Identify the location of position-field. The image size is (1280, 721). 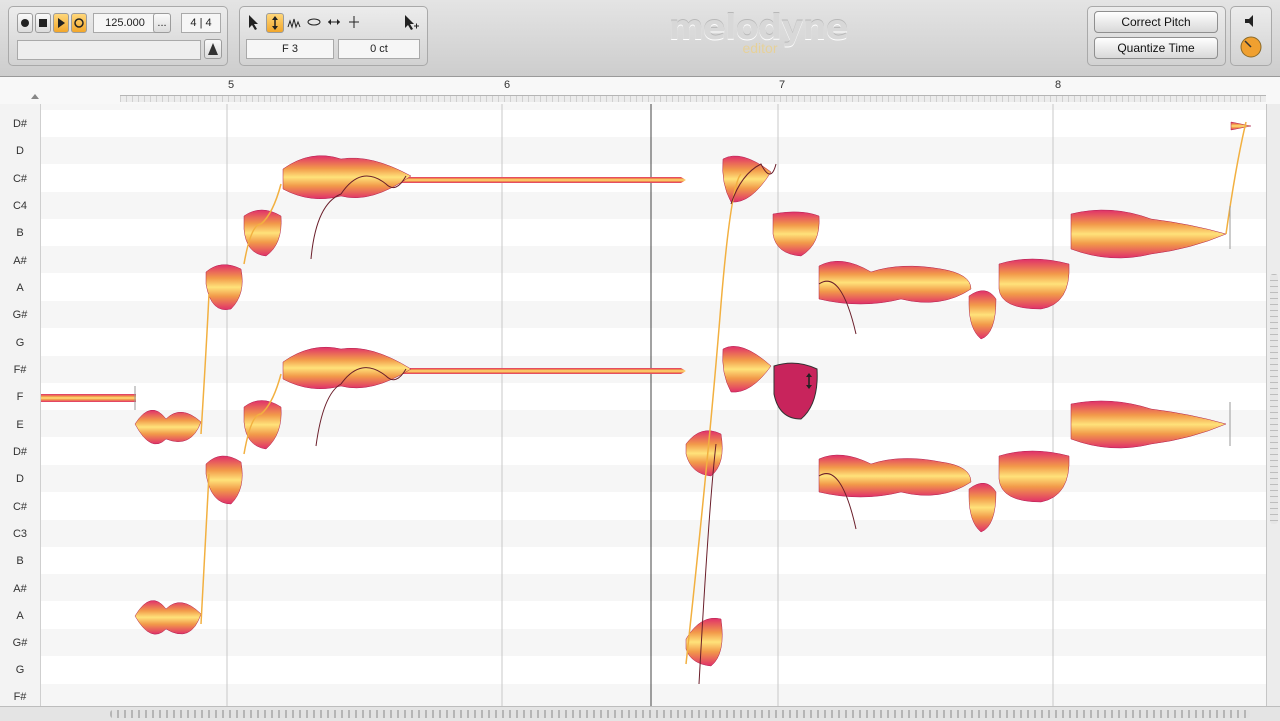
(109, 50).